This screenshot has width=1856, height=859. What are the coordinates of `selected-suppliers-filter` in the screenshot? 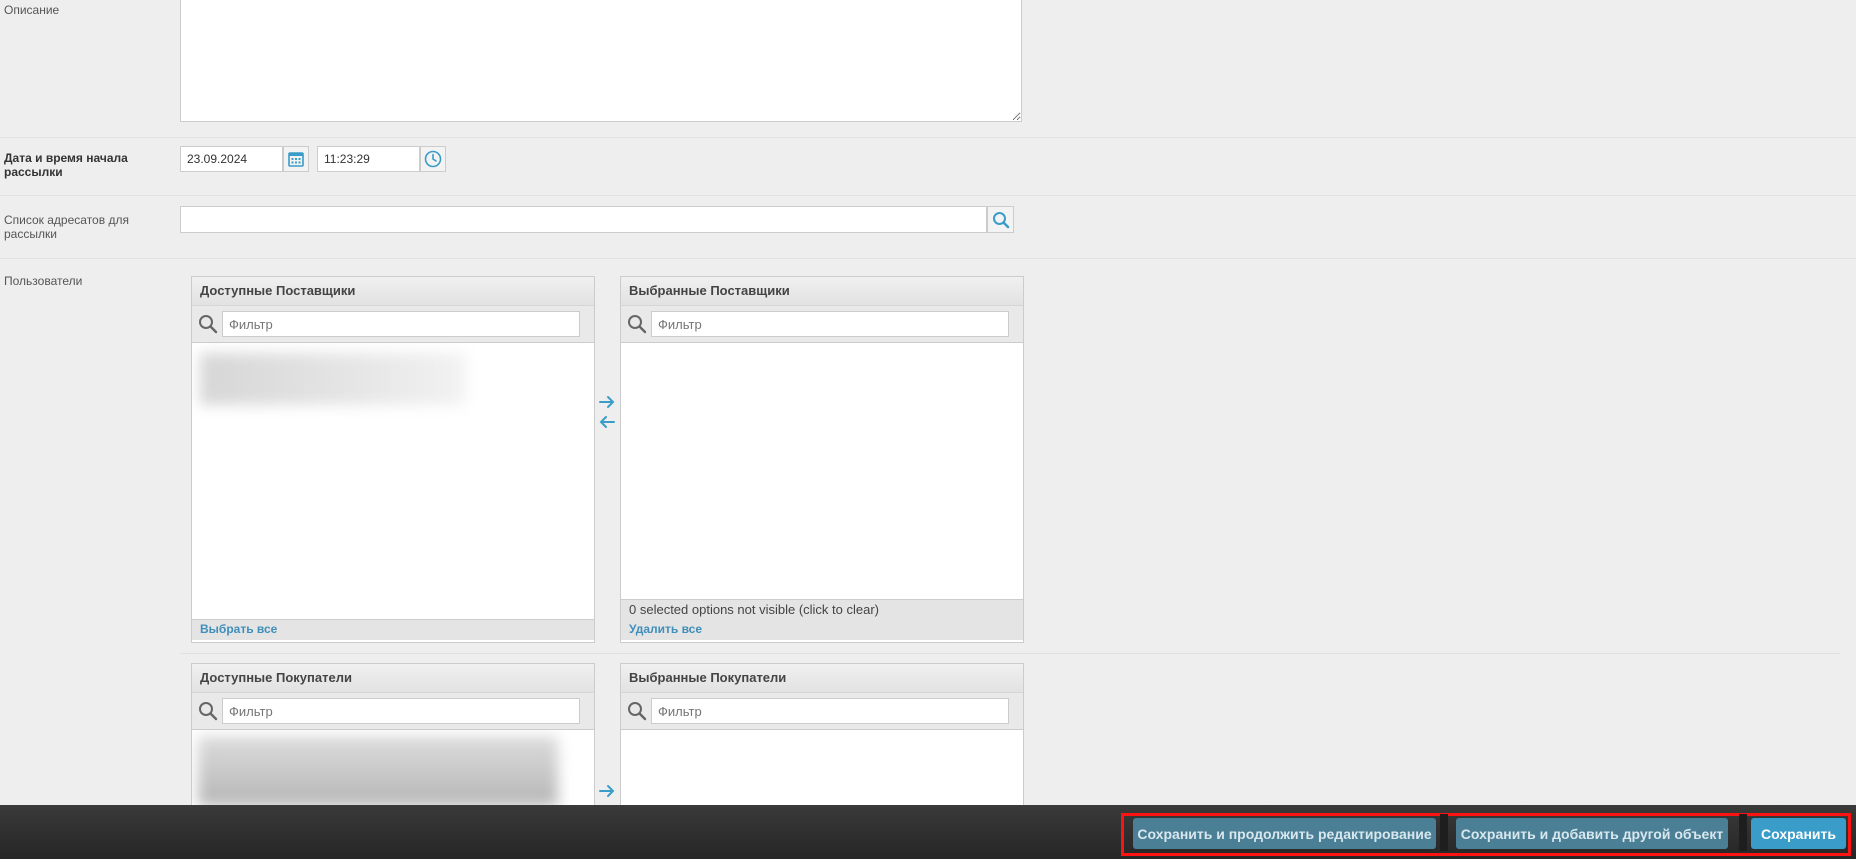 It's located at (822, 324).